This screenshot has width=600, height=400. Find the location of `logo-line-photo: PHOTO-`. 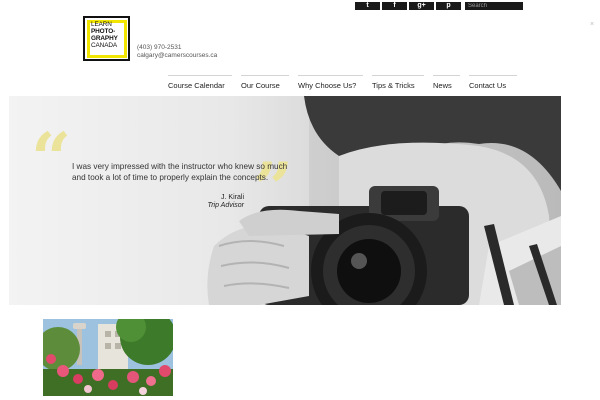

logo-line-photo: PHOTO- is located at coordinates (103, 31).